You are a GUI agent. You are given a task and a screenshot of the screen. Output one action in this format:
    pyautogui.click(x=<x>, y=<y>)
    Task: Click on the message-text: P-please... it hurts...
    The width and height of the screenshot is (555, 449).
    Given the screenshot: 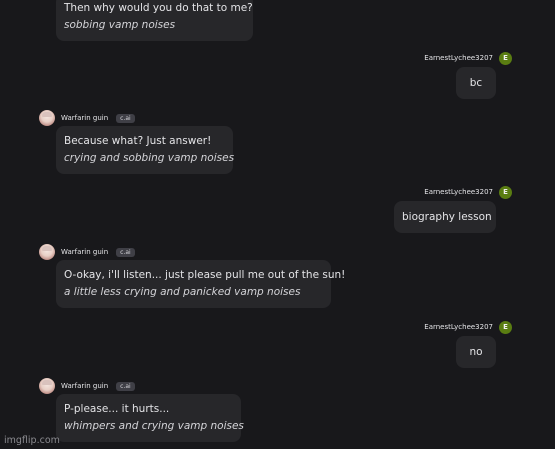 What is the action you would take?
    pyautogui.click(x=117, y=409)
    